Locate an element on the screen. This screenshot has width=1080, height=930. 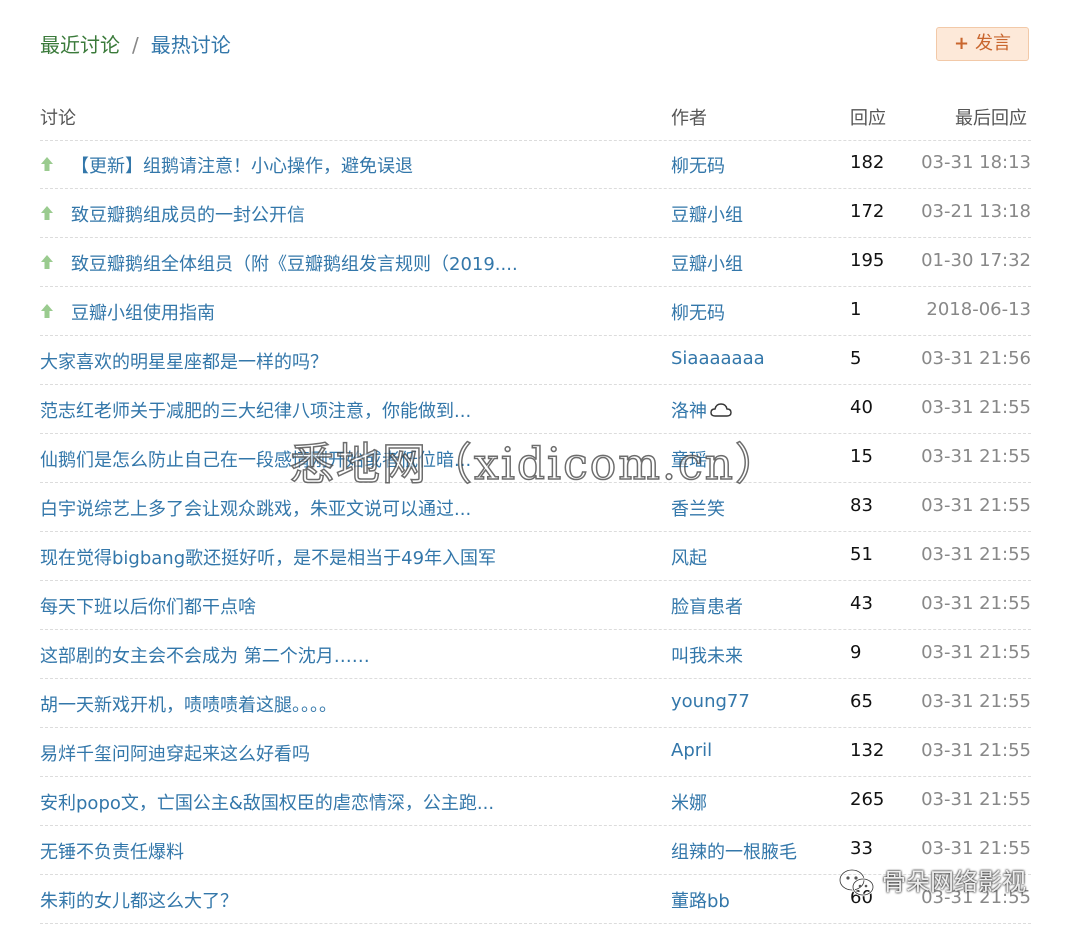
topic-author-link: 组辣的一根腋毛 is located at coordinates (734, 851).